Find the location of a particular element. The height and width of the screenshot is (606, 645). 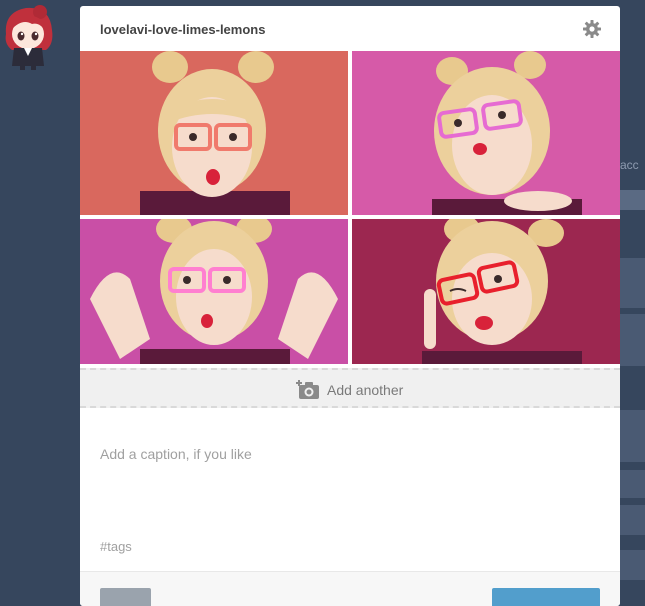

add-another-button: Add another is located at coordinates (350, 388).